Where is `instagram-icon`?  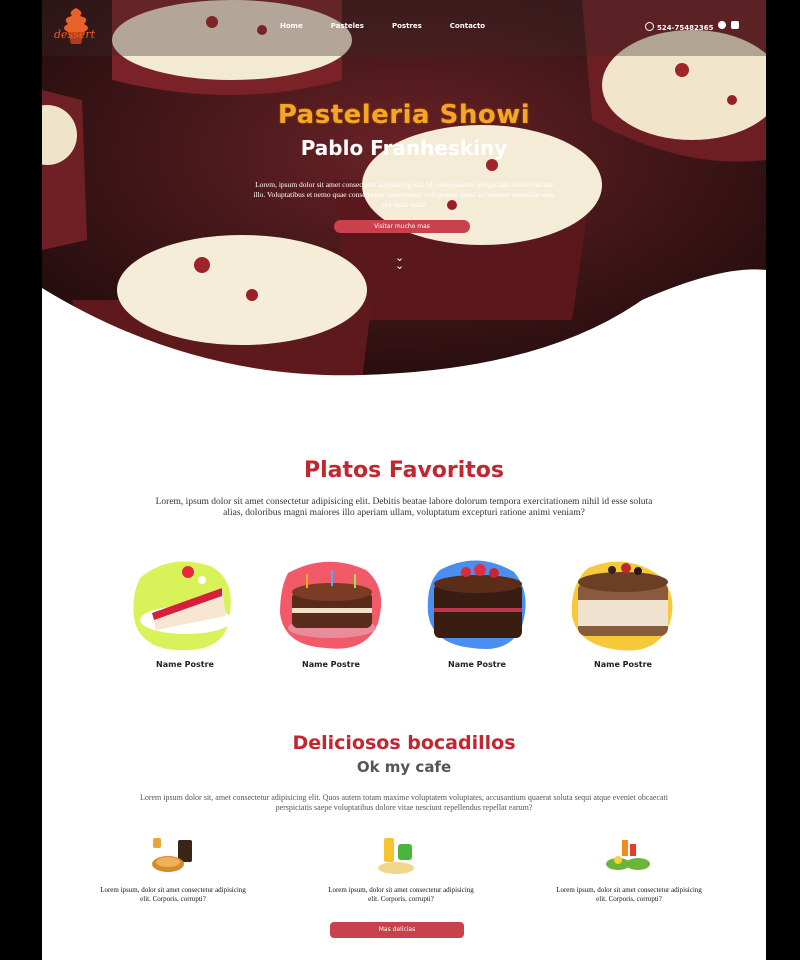
instagram-icon is located at coordinates (735, 25).